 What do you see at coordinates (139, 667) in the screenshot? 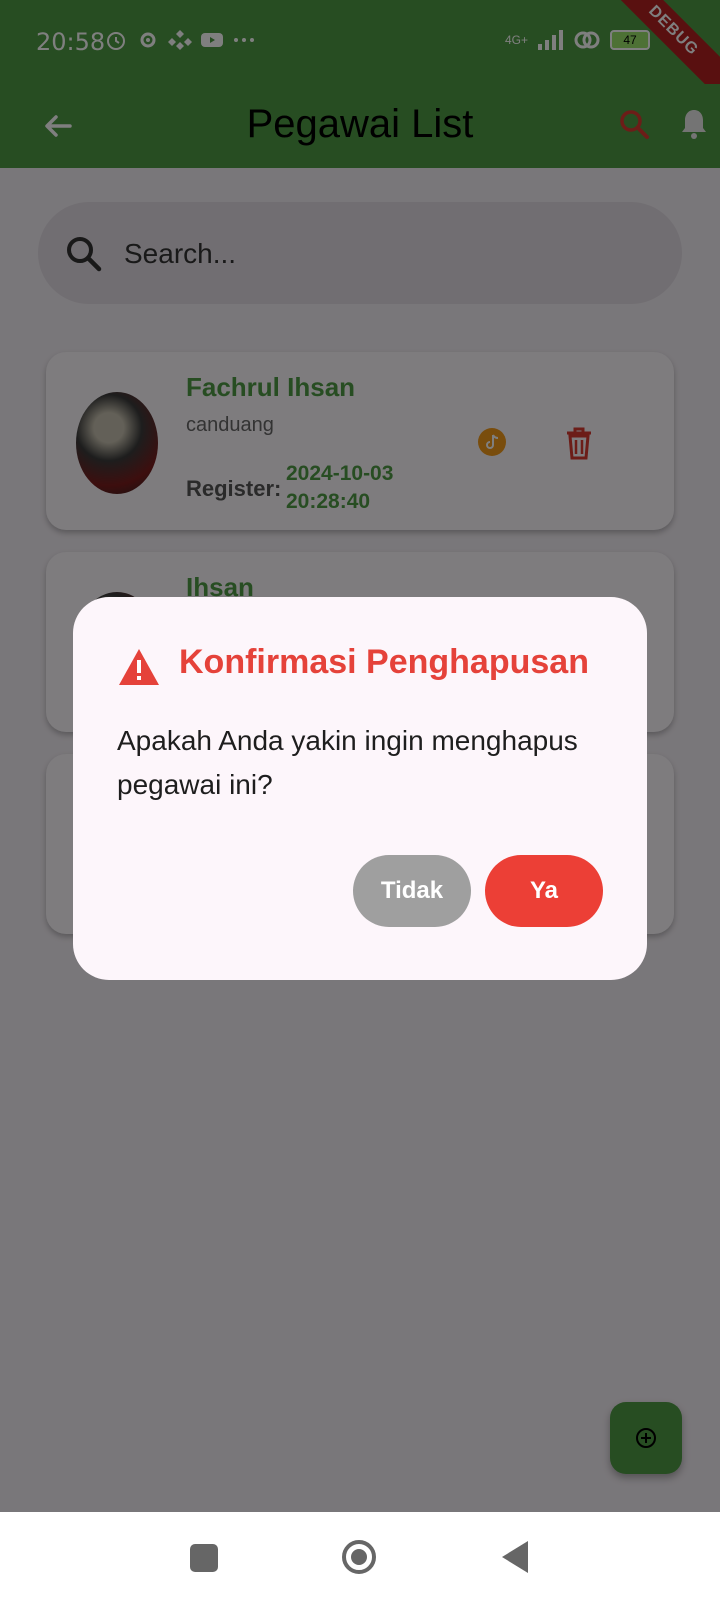
I see `warning-icon` at bounding box center [139, 667].